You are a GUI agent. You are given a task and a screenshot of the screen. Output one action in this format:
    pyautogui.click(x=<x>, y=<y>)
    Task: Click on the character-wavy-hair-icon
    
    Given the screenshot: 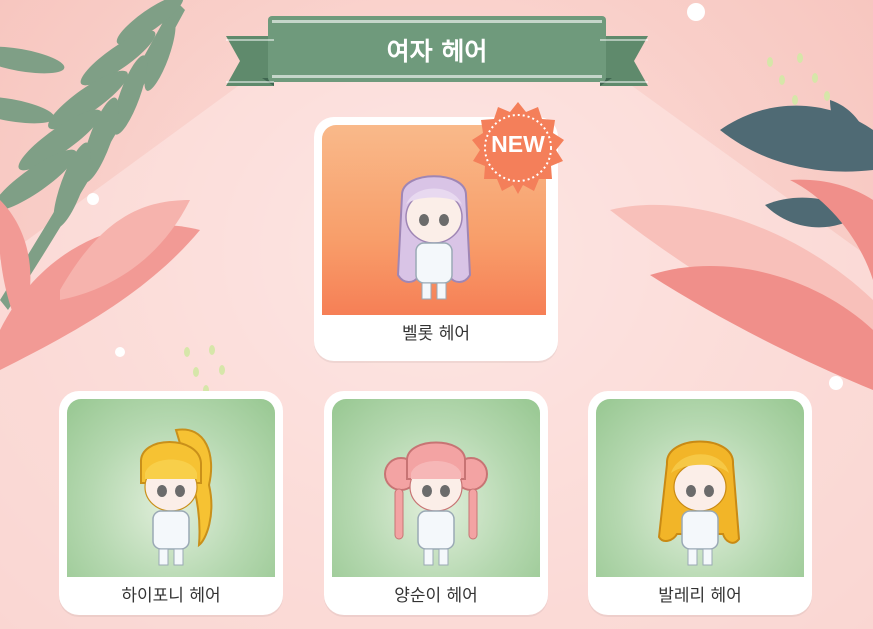 What is the action you would take?
    pyautogui.click(x=699, y=503)
    